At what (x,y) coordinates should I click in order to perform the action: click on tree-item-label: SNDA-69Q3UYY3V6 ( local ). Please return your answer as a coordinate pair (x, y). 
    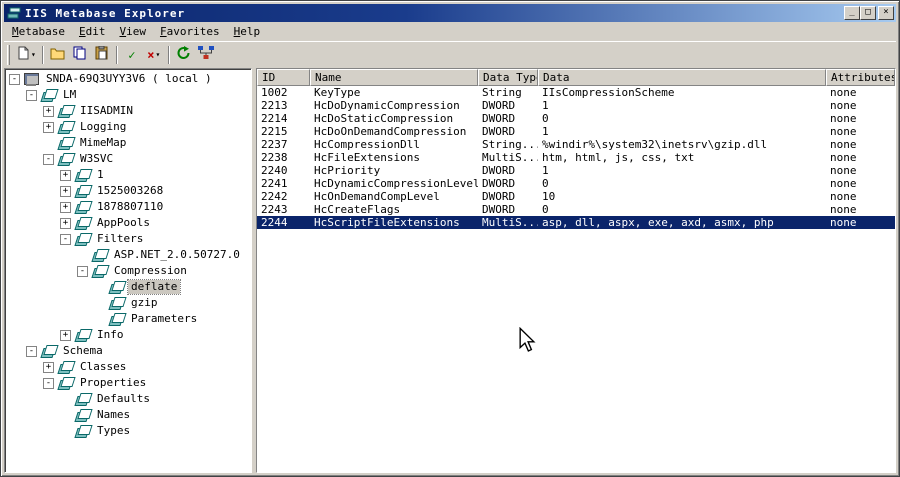
    Looking at the image, I should click on (129, 78).